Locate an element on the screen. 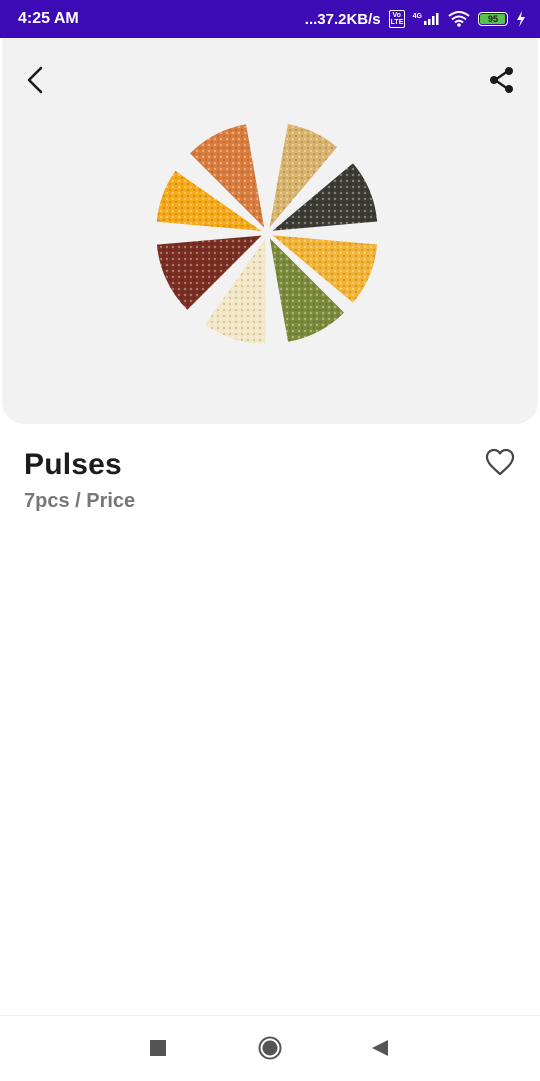 This screenshot has width=540, height=1081. battery-icon: 95 is located at coordinates (493, 19).